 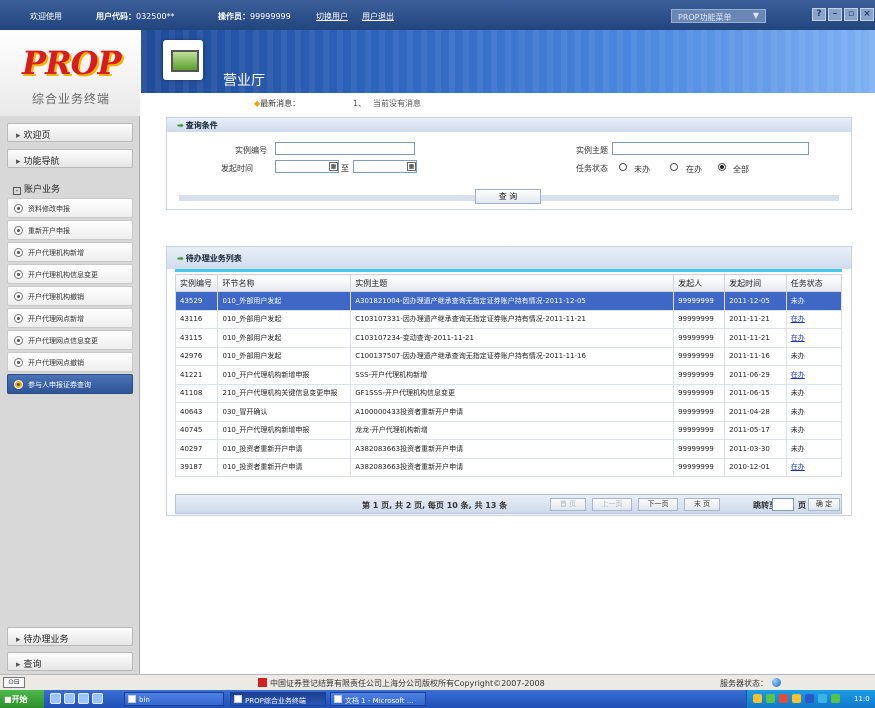 What do you see at coordinates (819, 14) in the screenshot?
I see `help-icon: ?` at bounding box center [819, 14].